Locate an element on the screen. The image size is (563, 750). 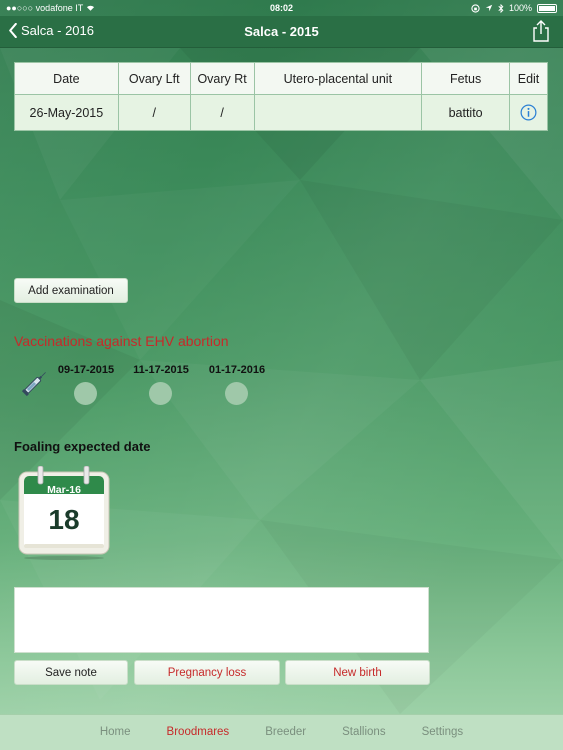
calendar-icon: Mar-16 18 is located at coordinates (64, 512).